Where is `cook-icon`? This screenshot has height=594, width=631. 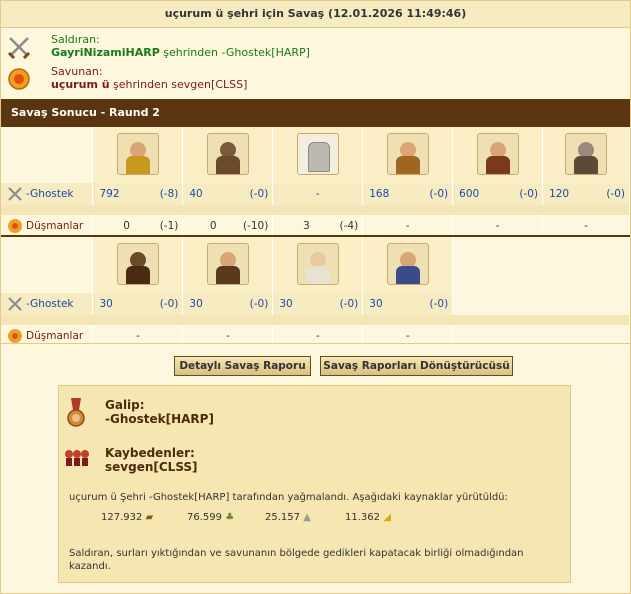 cook-icon is located at coordinates (407, 263).